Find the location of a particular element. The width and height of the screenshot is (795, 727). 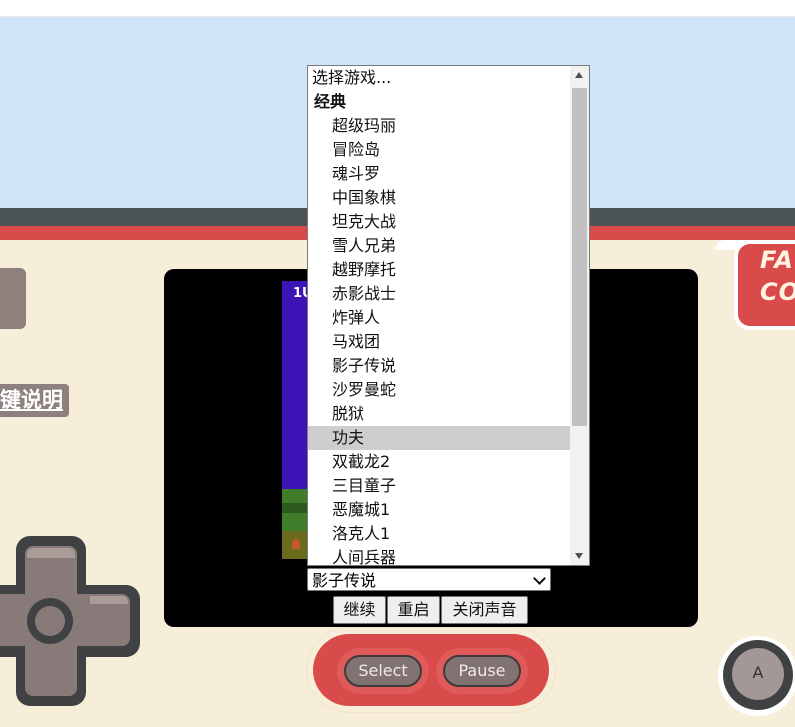

game-list-item: 洛克人1 is located at coordinates (448, 534).